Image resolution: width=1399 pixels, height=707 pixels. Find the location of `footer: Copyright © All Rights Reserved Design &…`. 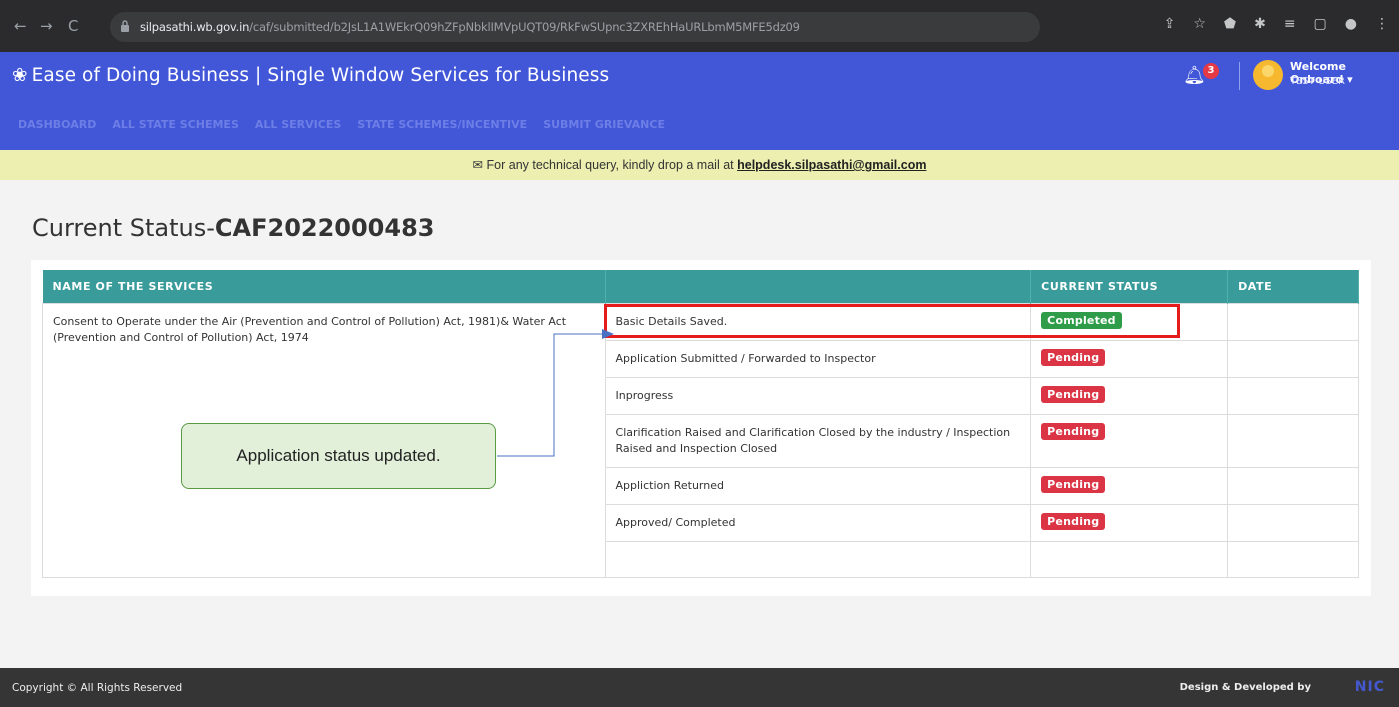

footer: Copyright © All Rights Reserved Design &… is located at coordinates (699, 687).